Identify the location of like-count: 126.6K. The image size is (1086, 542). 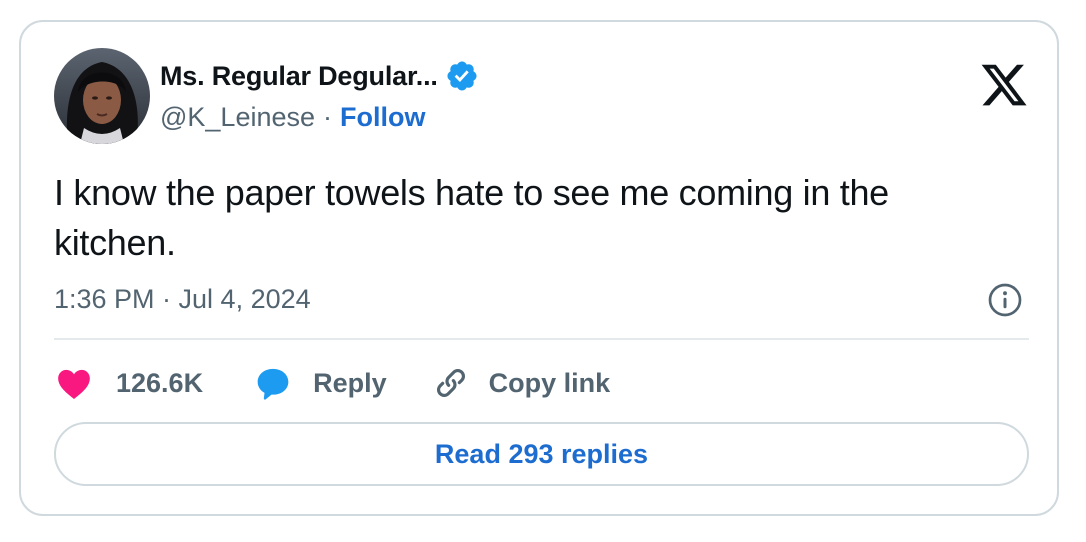
(160, 382).